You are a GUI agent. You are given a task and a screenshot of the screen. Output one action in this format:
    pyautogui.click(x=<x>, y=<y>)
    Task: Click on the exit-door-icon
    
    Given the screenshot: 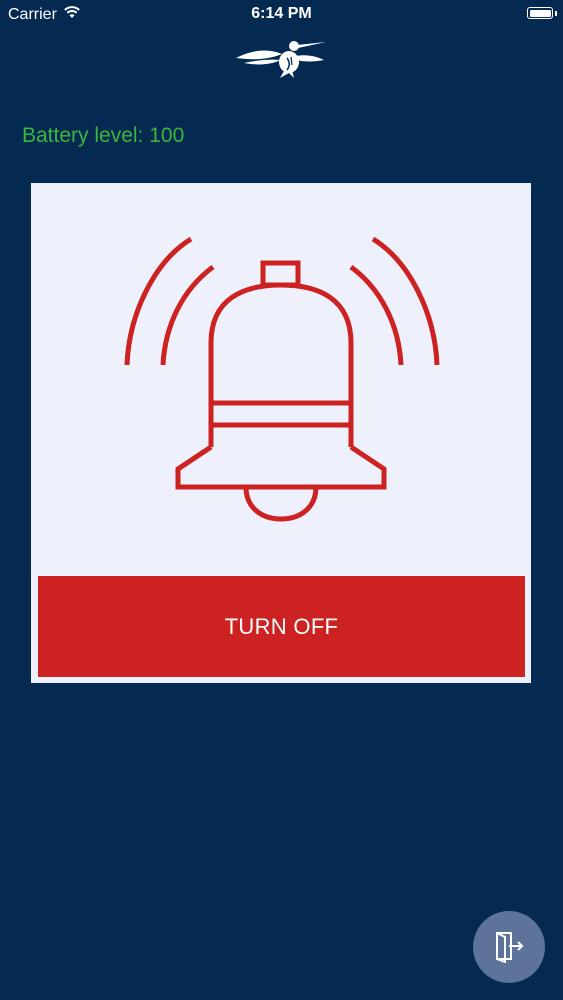 What is the action you would take?
    pyautogui.click(x=509, y=947)
    